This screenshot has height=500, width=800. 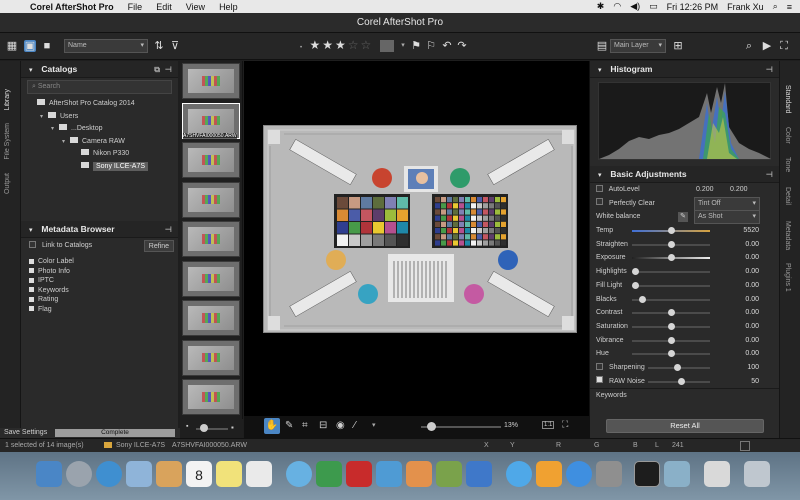 I want to click on eyedropper-icon: ✎, so click(x=289, y=425).